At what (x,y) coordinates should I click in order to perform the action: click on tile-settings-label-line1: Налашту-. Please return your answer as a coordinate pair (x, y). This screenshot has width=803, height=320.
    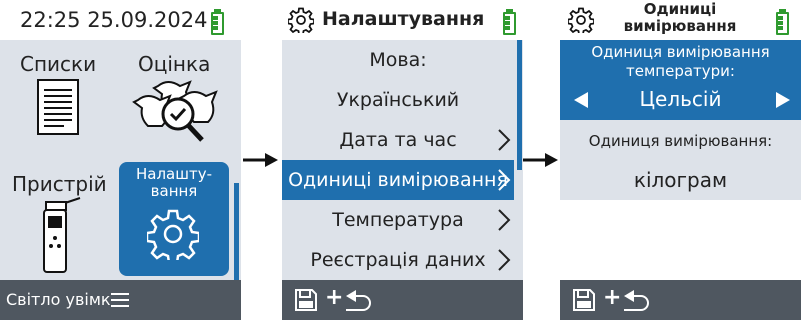
    Looking at the image, I should click on (173, 174).